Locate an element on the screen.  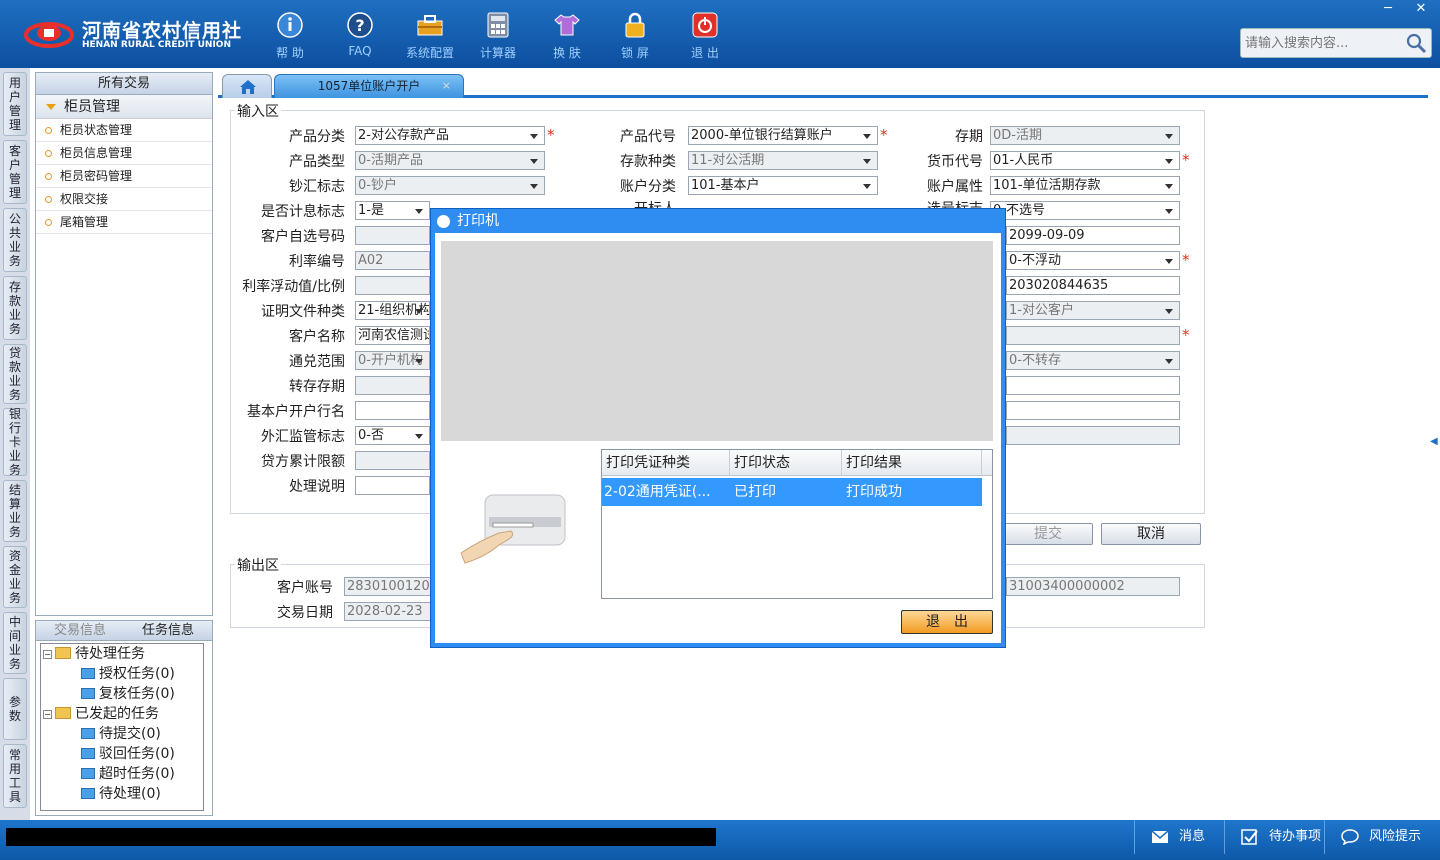
side-tab-intermediary: 中间业务 is located at coordinates (15, 643).